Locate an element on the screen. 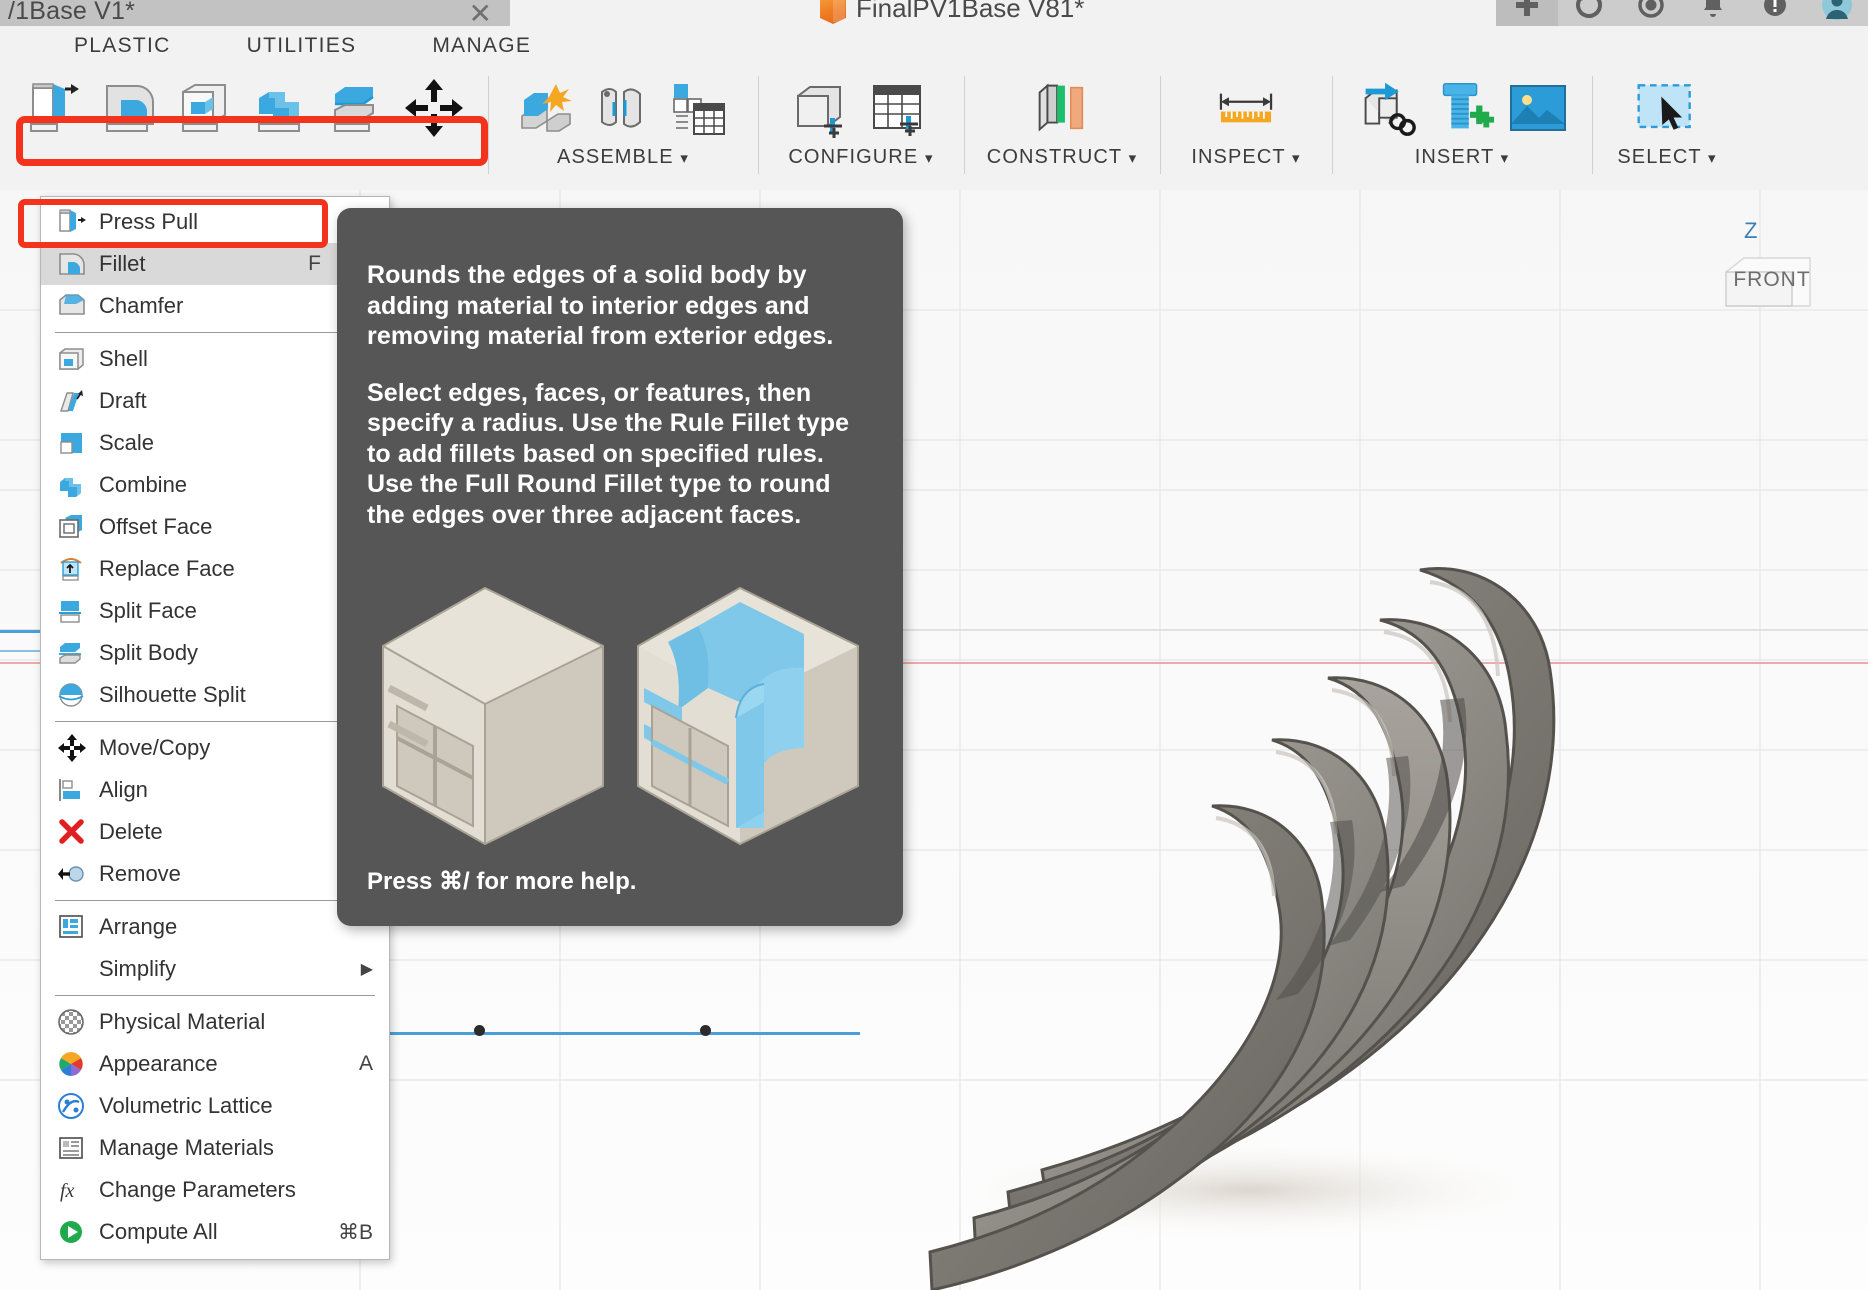 The width and height of the screenshot is (1868, 1290). tooltip-footer: Press ⌘/ for more help. is located at coordinates (502, 881).